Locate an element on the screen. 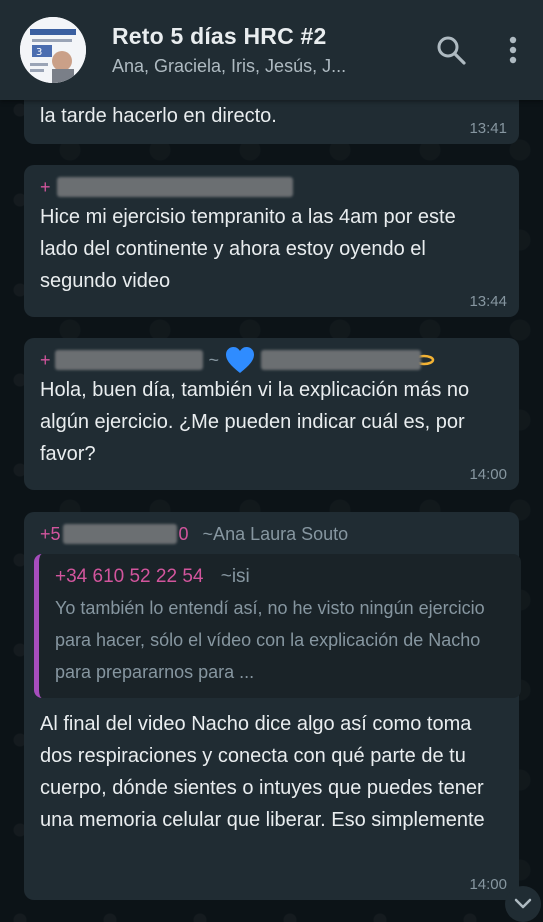 Image resolution: width=543 pixels, height=922 pixels. group-avatar: 3 is located at coordinates (53, 50).